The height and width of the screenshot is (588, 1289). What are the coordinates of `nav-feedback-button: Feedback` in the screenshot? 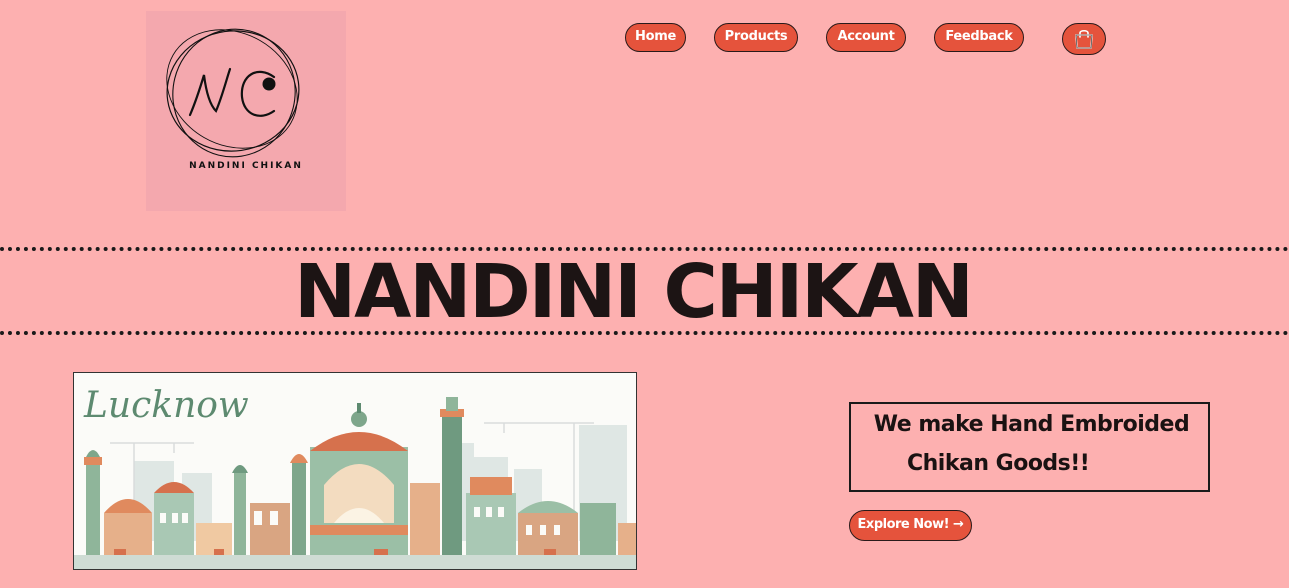 It's located at (979, 37).